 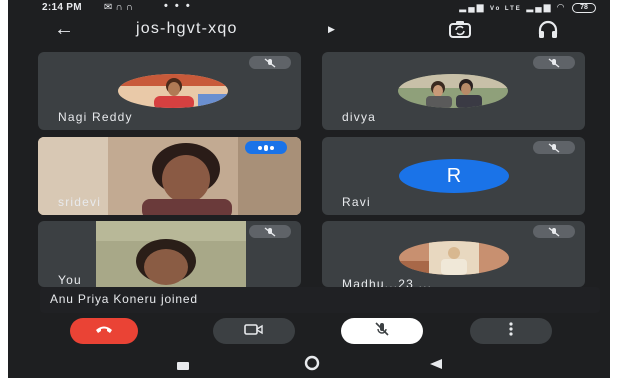 What do you see at coordinates (178, 6) in the screenshot?
I see `more-notifications-icon: • • •` at bounding box center [178, 6].